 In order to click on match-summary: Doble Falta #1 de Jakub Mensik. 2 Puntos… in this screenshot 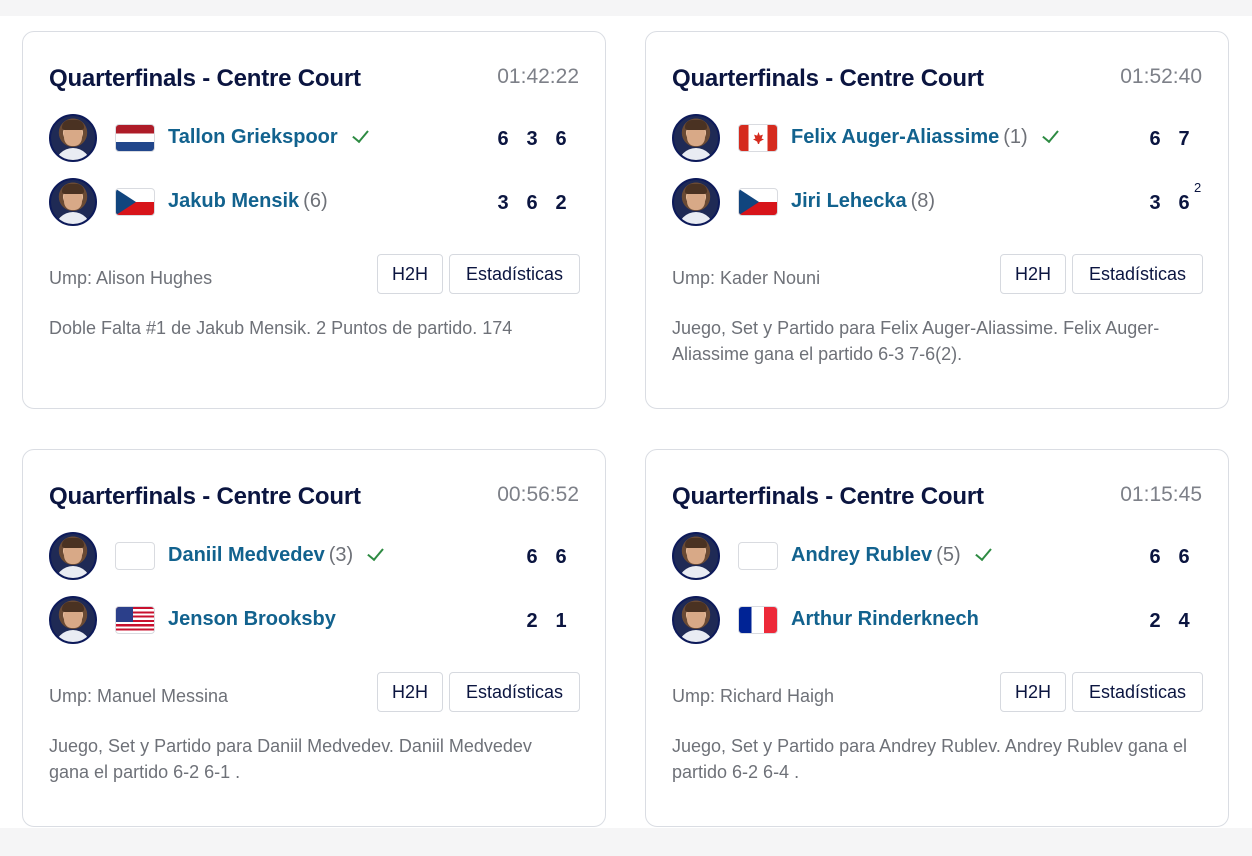, I will do `click(281, 328)`.